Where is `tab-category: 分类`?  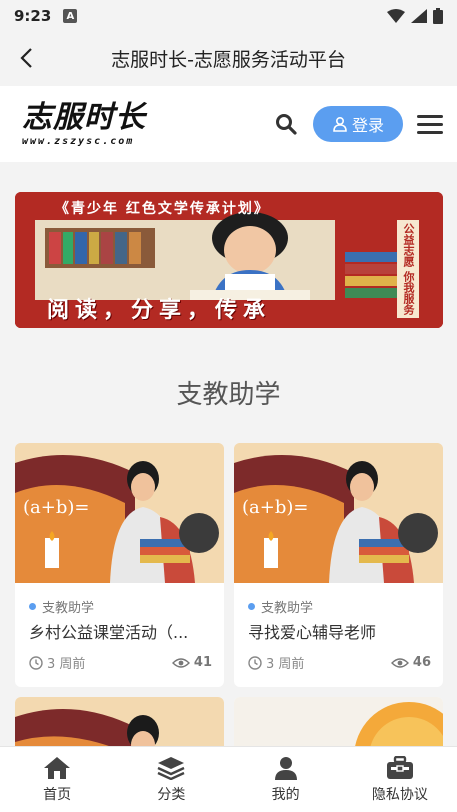 tab-category: 分类 is located at coordinates (171, 779).